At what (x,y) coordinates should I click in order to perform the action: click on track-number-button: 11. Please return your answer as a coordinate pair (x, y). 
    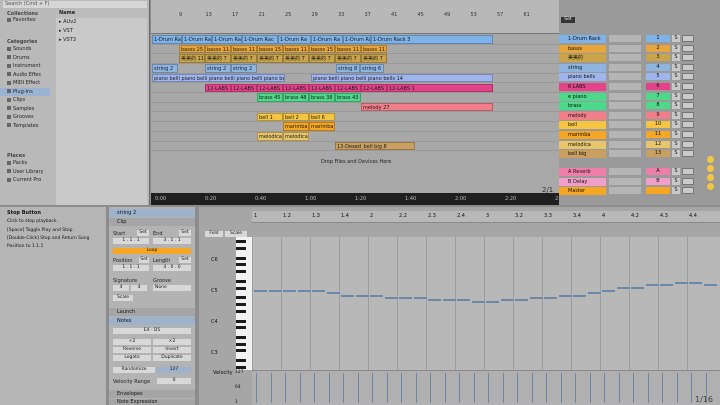
    Looking at the image, I should click on (658, 134).